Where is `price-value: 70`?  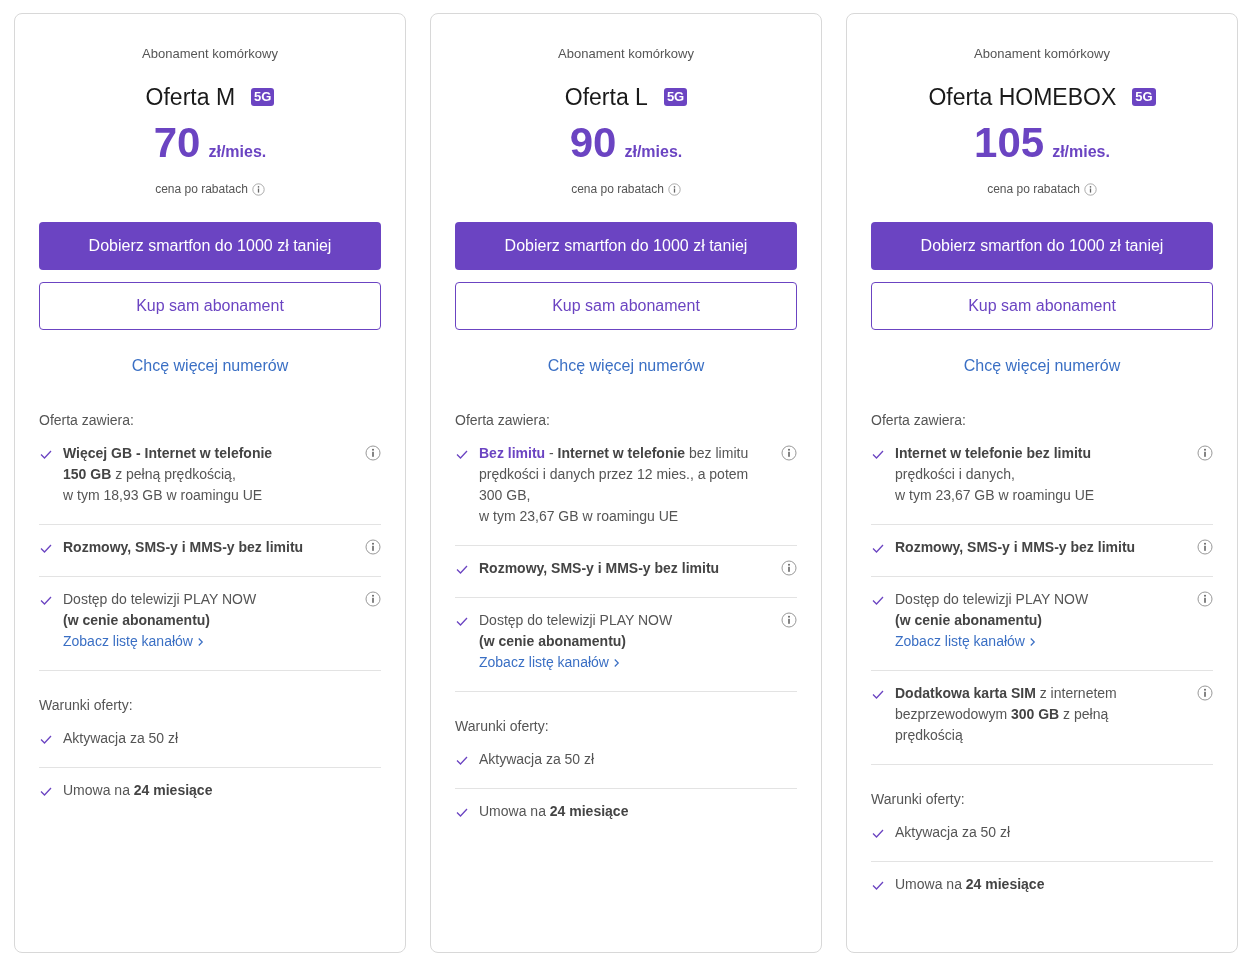
price-value: 70 is located at coordinates (177, 143).